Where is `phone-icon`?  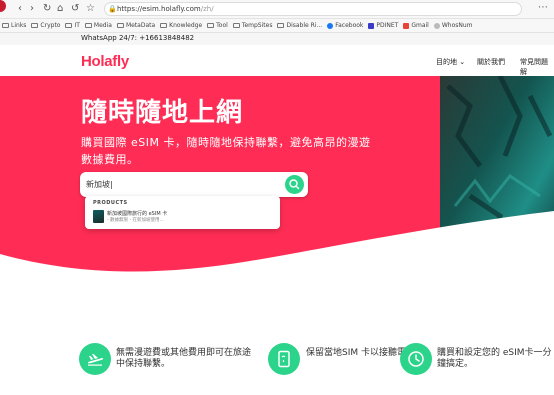
phone-icon is located at coordinates (284, 359).